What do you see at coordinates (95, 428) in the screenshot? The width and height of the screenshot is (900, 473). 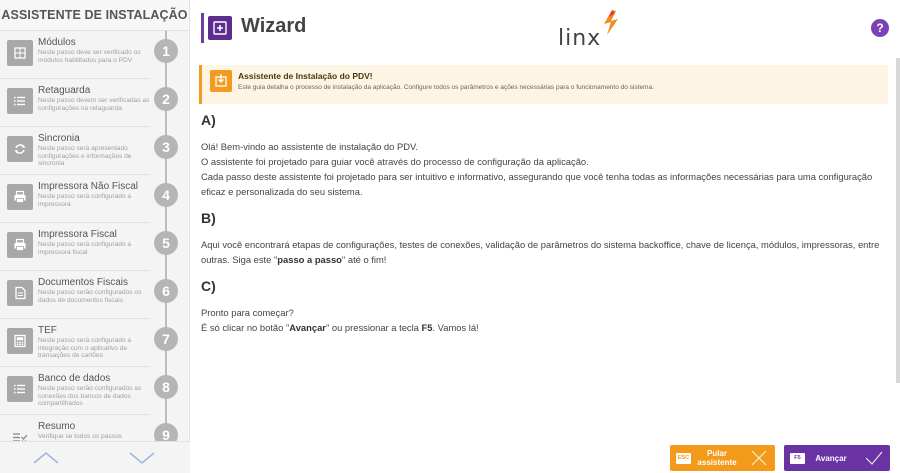 I see `step-item-resumo: Resumo Verifique se todos os passos 9` at bounding box center [95, 428].